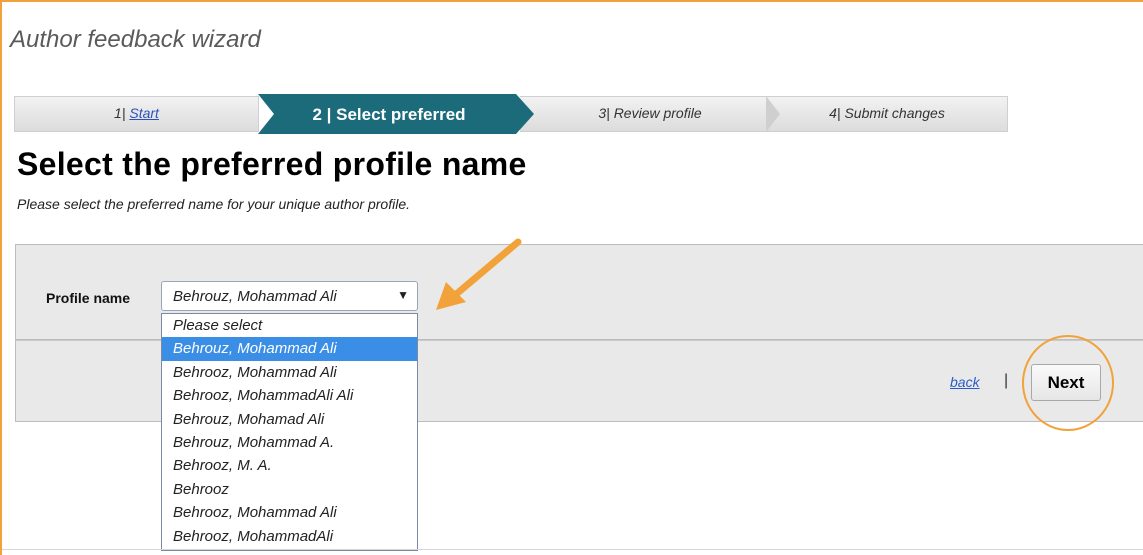  Describe the element at coordinates (289, 325) in the screenshot. I see `dropdown-option: Please select` at that location.